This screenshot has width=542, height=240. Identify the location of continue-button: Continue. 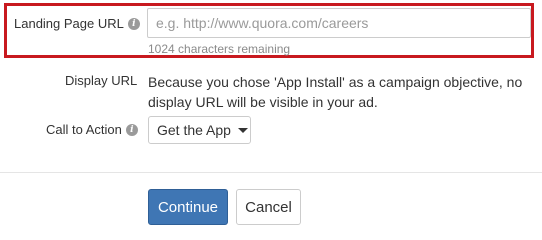
(188, 207).